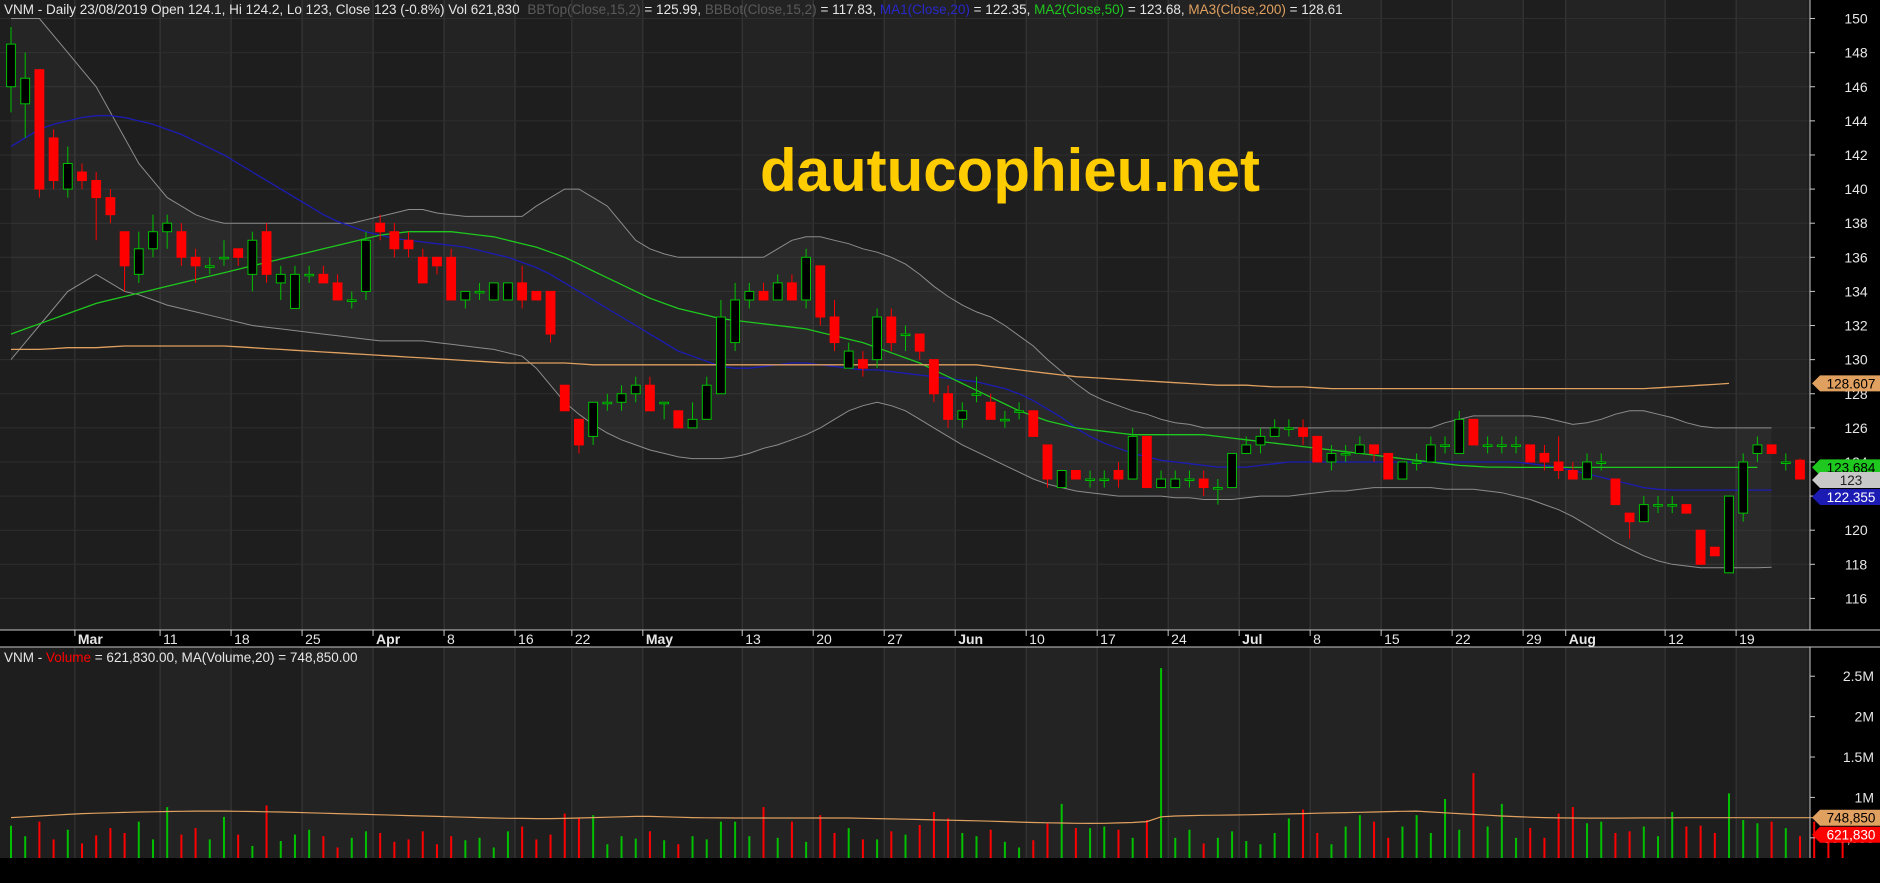  Describe the element at coordinates (1316, 9) in the screenshot. I see `legend-ma3-value: = 128.61` at that location.